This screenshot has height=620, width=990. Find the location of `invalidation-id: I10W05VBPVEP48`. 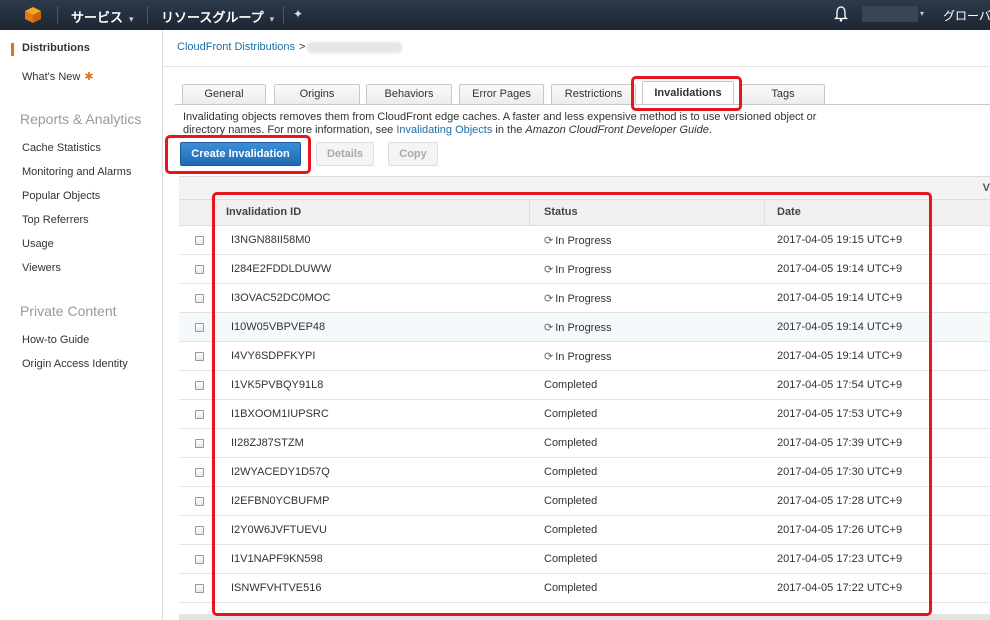

invalidation-id: I10W05VBPVEP48 is located at coordinates (278, 327).